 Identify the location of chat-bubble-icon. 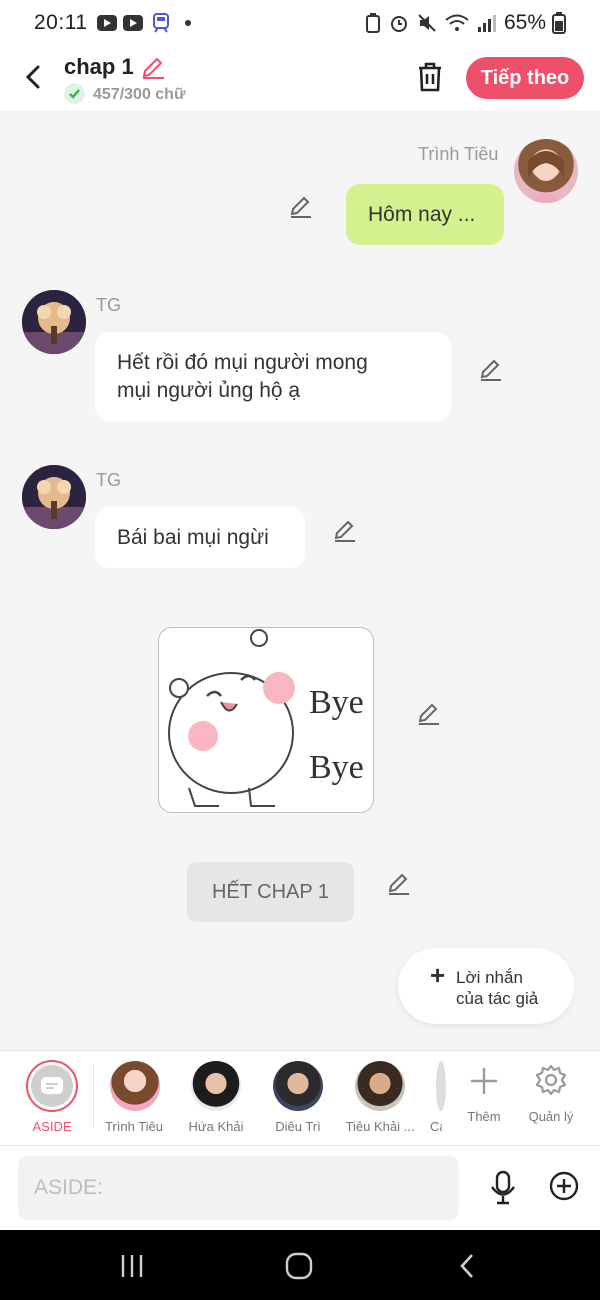
(52, 1086).